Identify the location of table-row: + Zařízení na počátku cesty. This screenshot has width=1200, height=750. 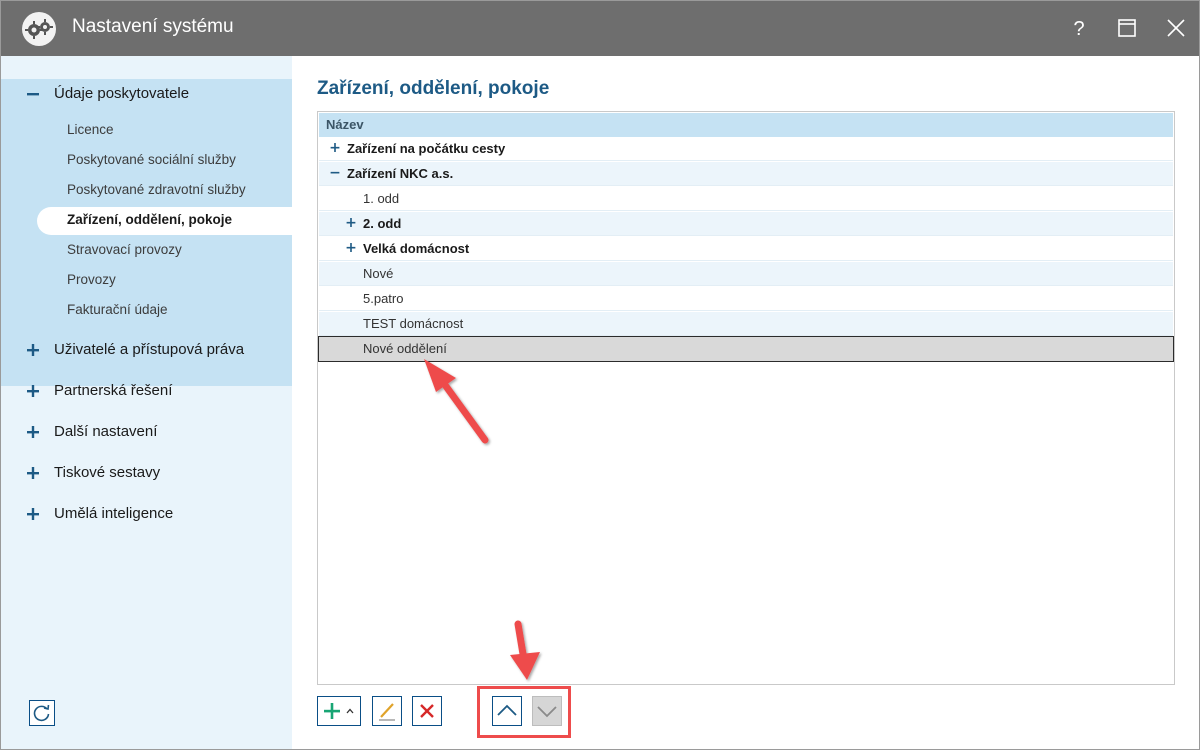
(746, 149).